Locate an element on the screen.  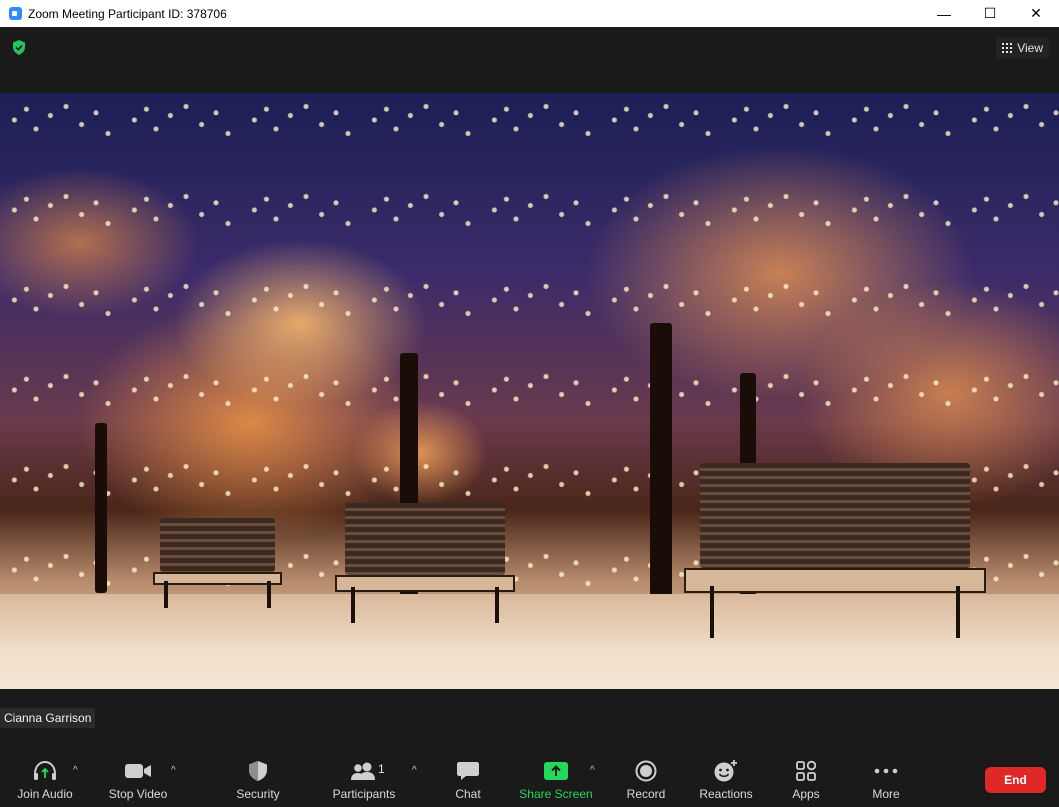
security-label: Security is located at coordinates (258, 794).